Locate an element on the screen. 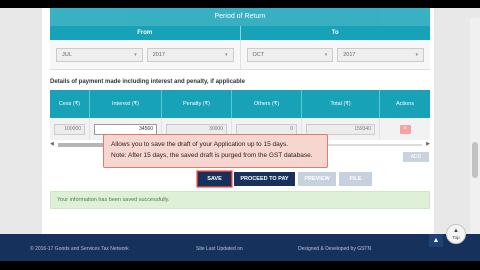 This screenshot has height=270, width=480. penalty-input: 30000 is located at coordinates (196, 129).